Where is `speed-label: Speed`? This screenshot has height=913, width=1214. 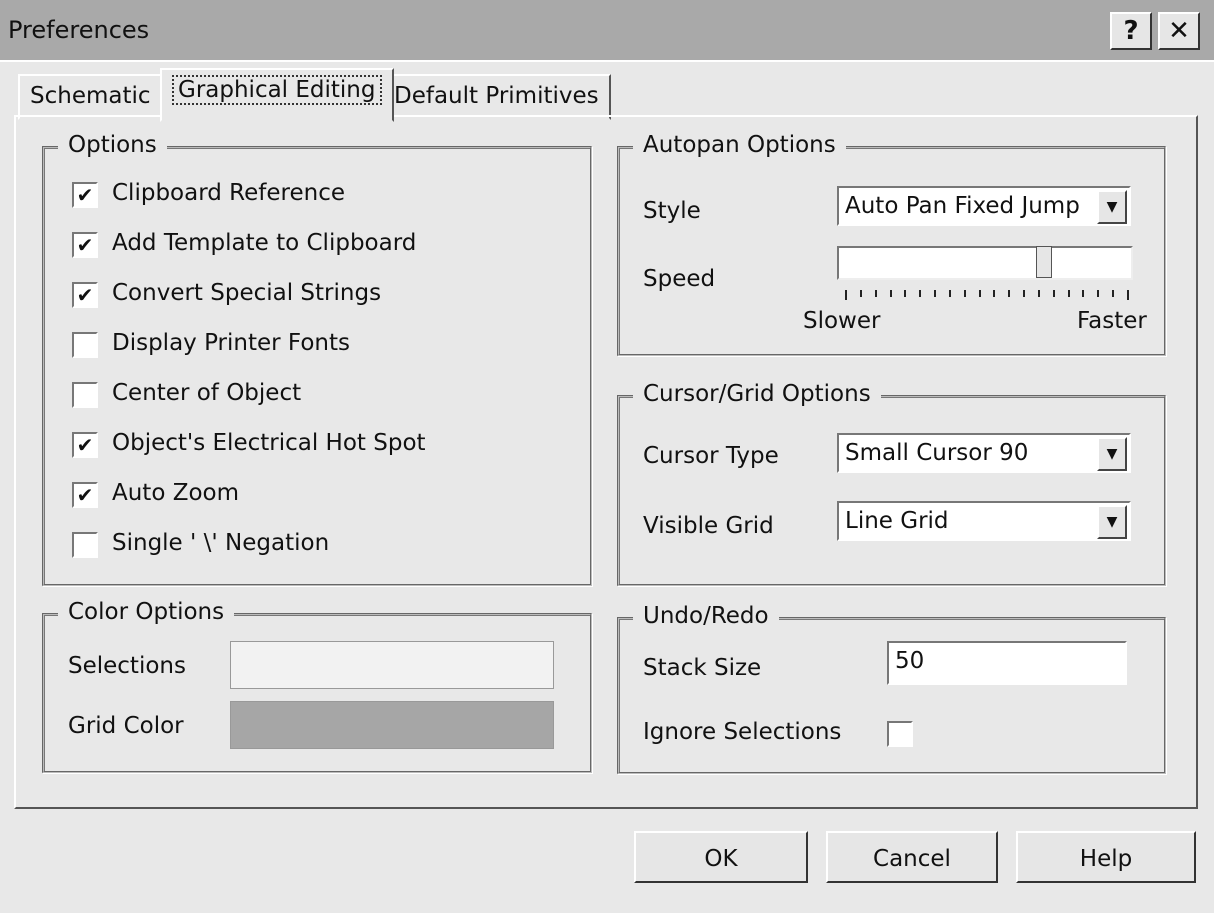 speed-label: Speed is located at coordinates (679, 279).